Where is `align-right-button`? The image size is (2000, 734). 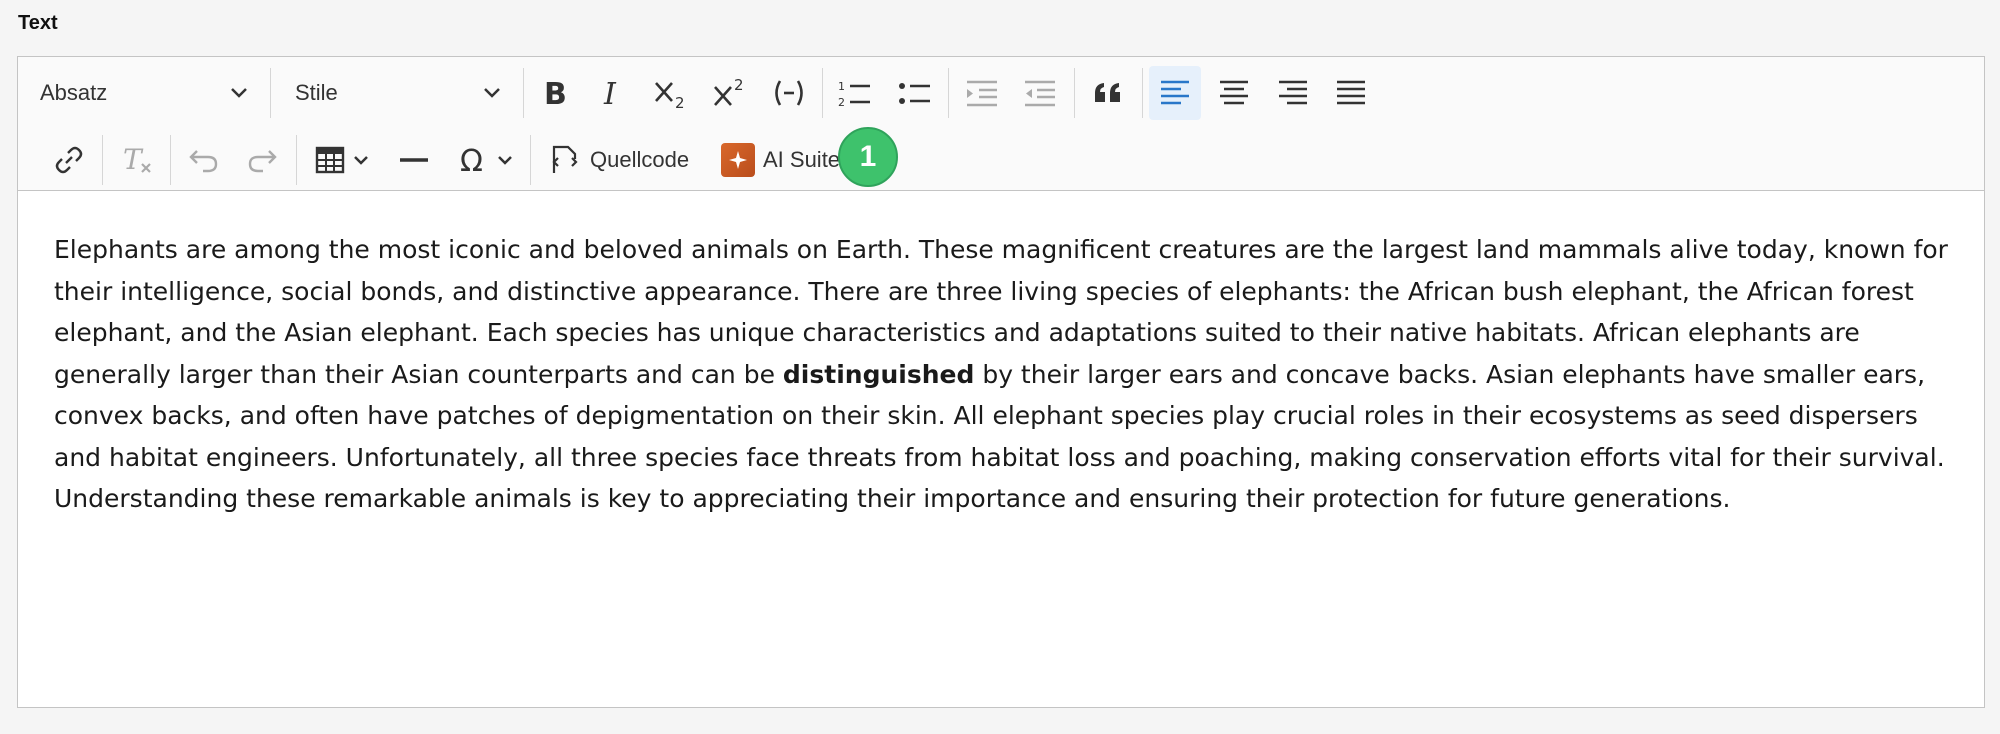
align-right-button is located at coordinates (1293, 93).